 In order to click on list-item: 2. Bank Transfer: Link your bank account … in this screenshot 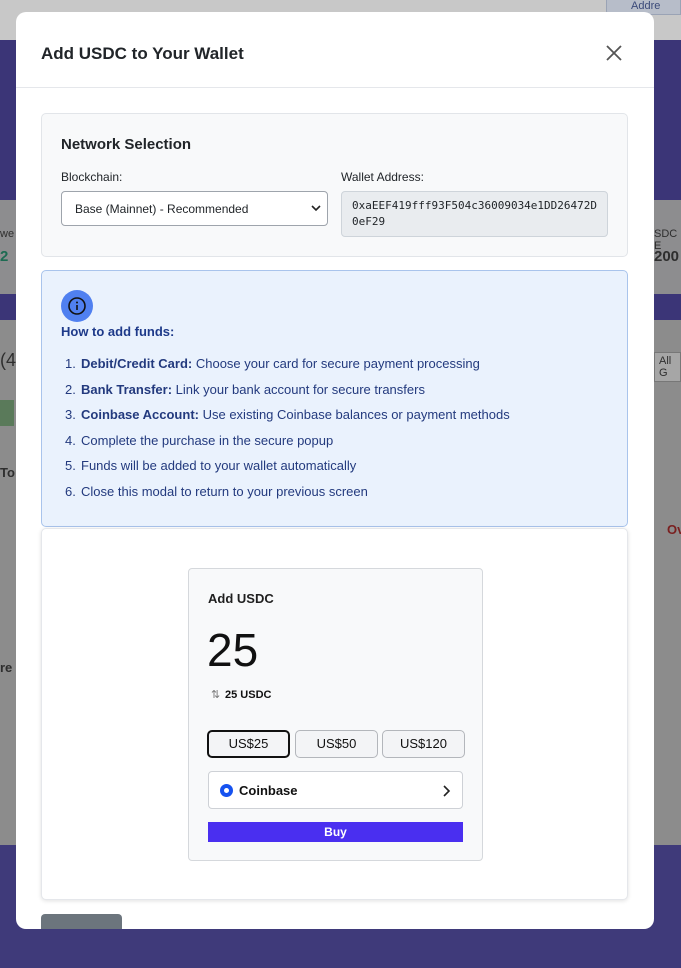, I will do `click(245, 389)`.